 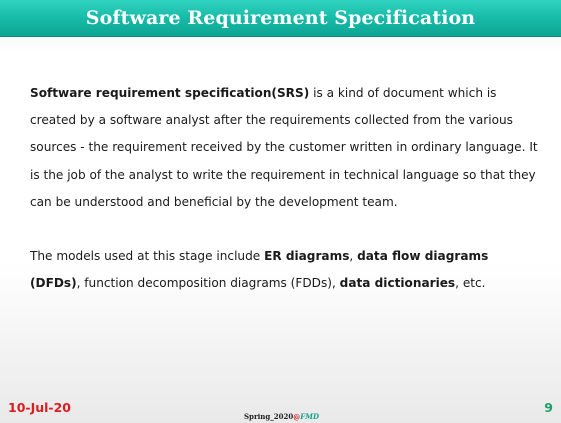 What do you see at coordinates (310, 416) in the screenshot?
I see `footer-credit-suffix: FMD` at bounding box center [310, 416].